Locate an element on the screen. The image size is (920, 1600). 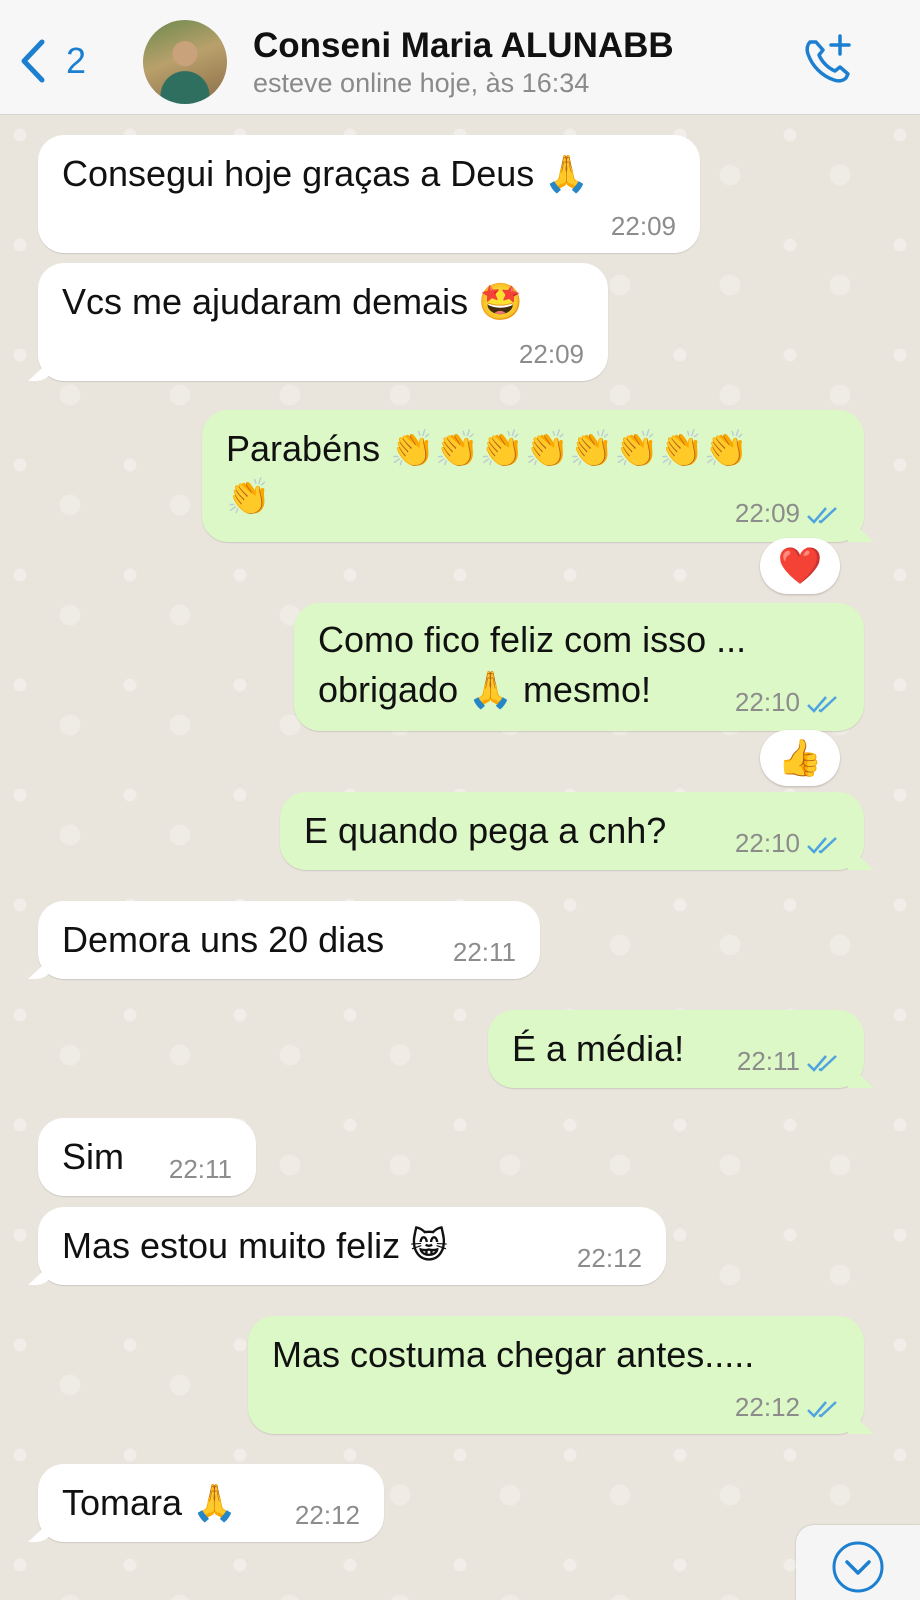
thumbs-up-icon: 👍 is located at coordinates (800, 758).